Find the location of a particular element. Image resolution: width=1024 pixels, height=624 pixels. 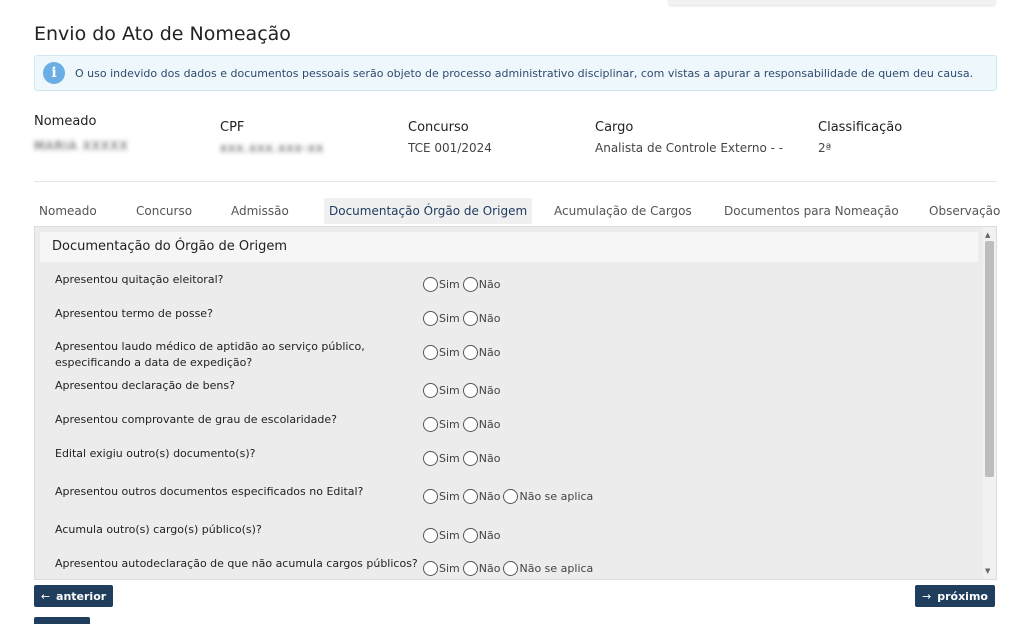

panel-title: Documentação do Órgão de Origem is located at coordinates (509, 247).